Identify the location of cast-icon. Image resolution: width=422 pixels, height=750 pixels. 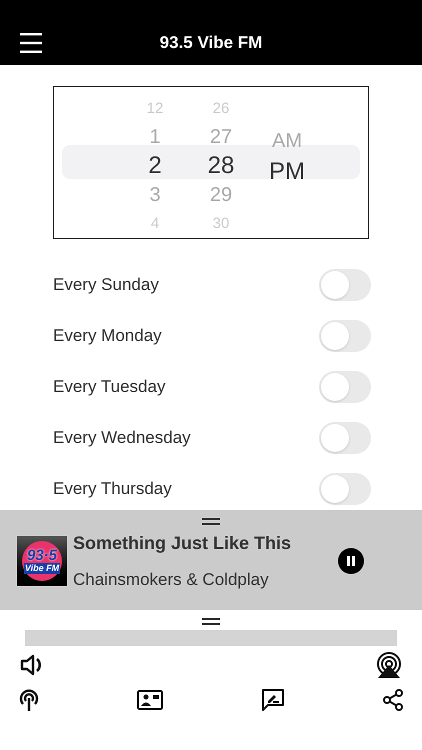
(389, 665).